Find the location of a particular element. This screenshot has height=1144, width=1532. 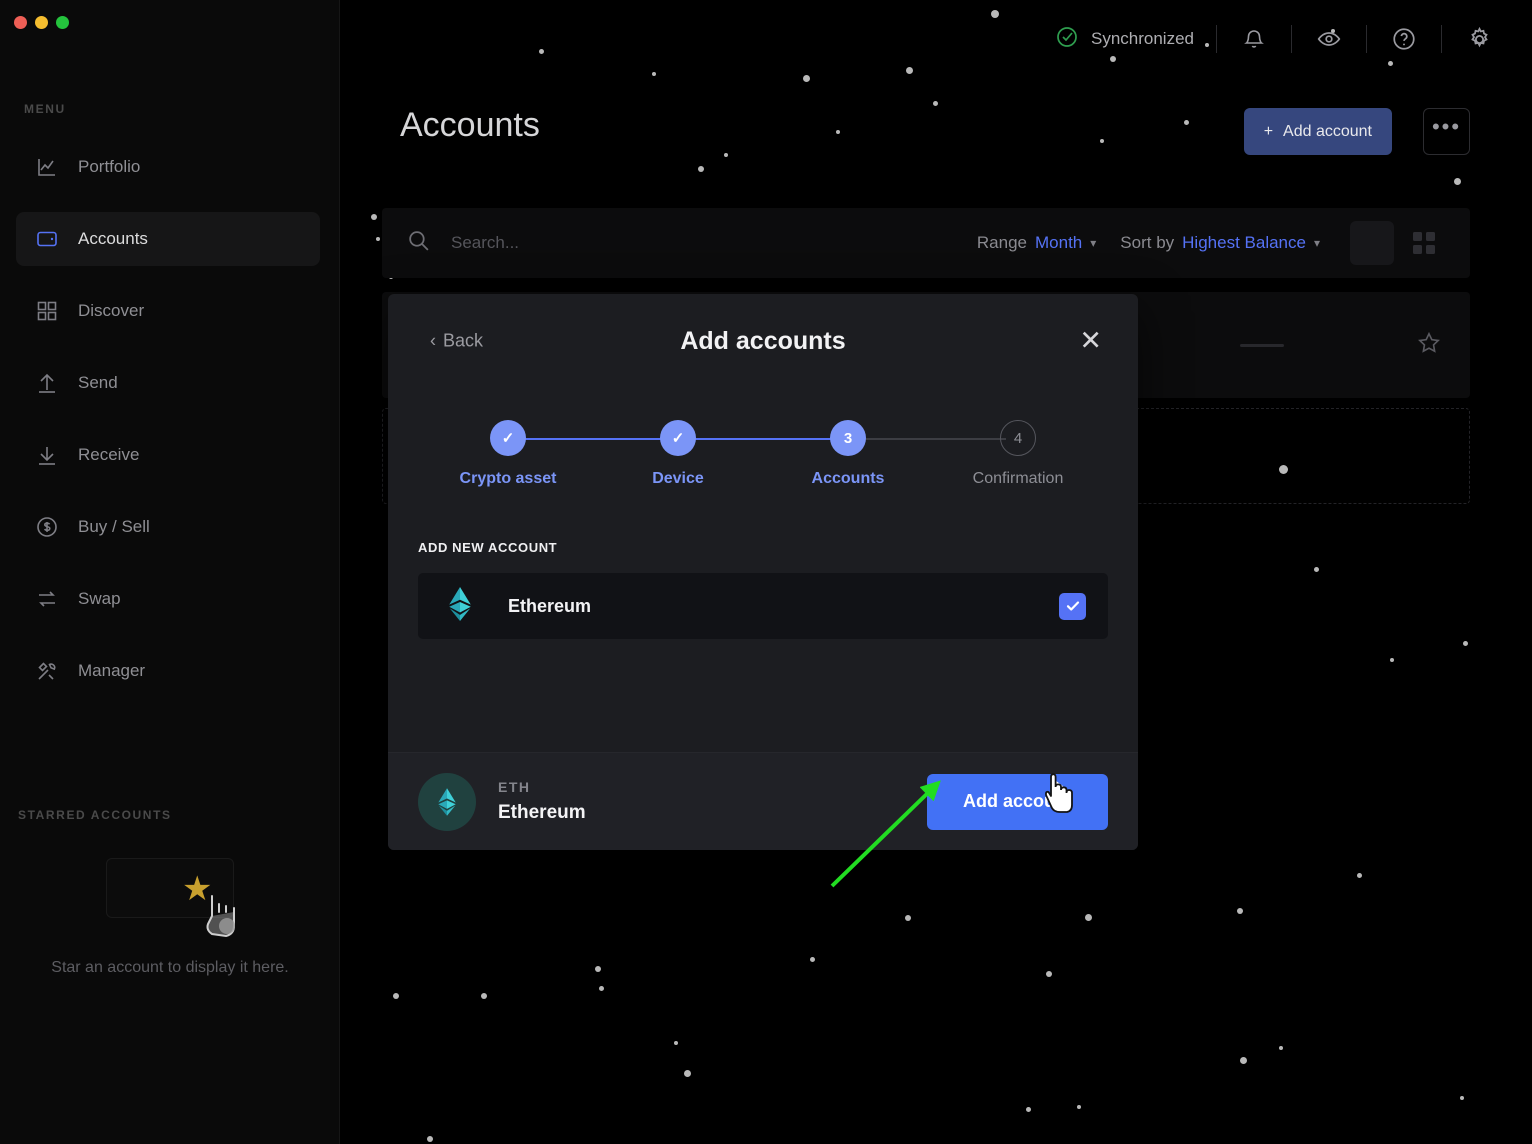

sidebar-item-buy-sell: Buy / Sell is located at coordinates (168, 527).